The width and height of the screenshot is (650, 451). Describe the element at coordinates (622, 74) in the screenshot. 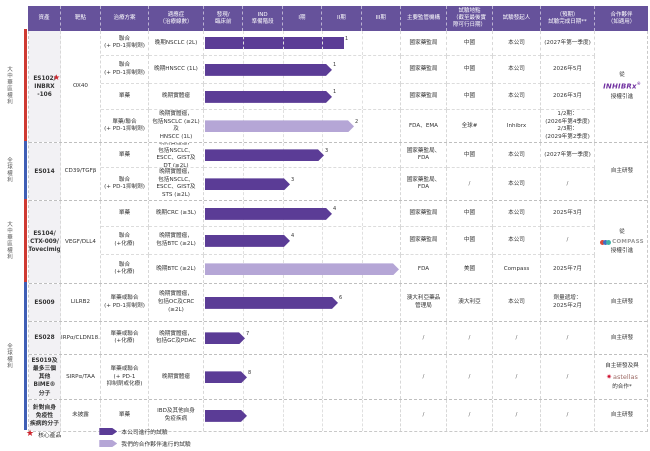

I see `partner-pre-text: 從` at that location.